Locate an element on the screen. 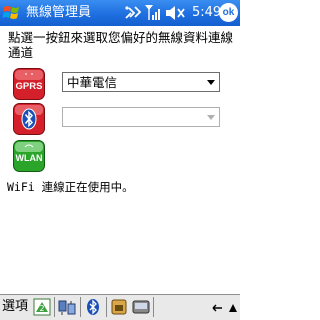 This screenshot has height=320, width=320. ok-button: ok is located at coordinates (228, 12).